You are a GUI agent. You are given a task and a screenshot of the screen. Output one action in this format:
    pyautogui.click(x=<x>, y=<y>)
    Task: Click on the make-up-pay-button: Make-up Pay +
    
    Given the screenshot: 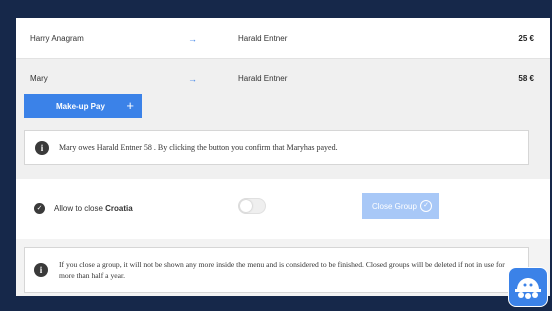 What is the action you would take?
    pyautogui.click(x=83, y=106)
    